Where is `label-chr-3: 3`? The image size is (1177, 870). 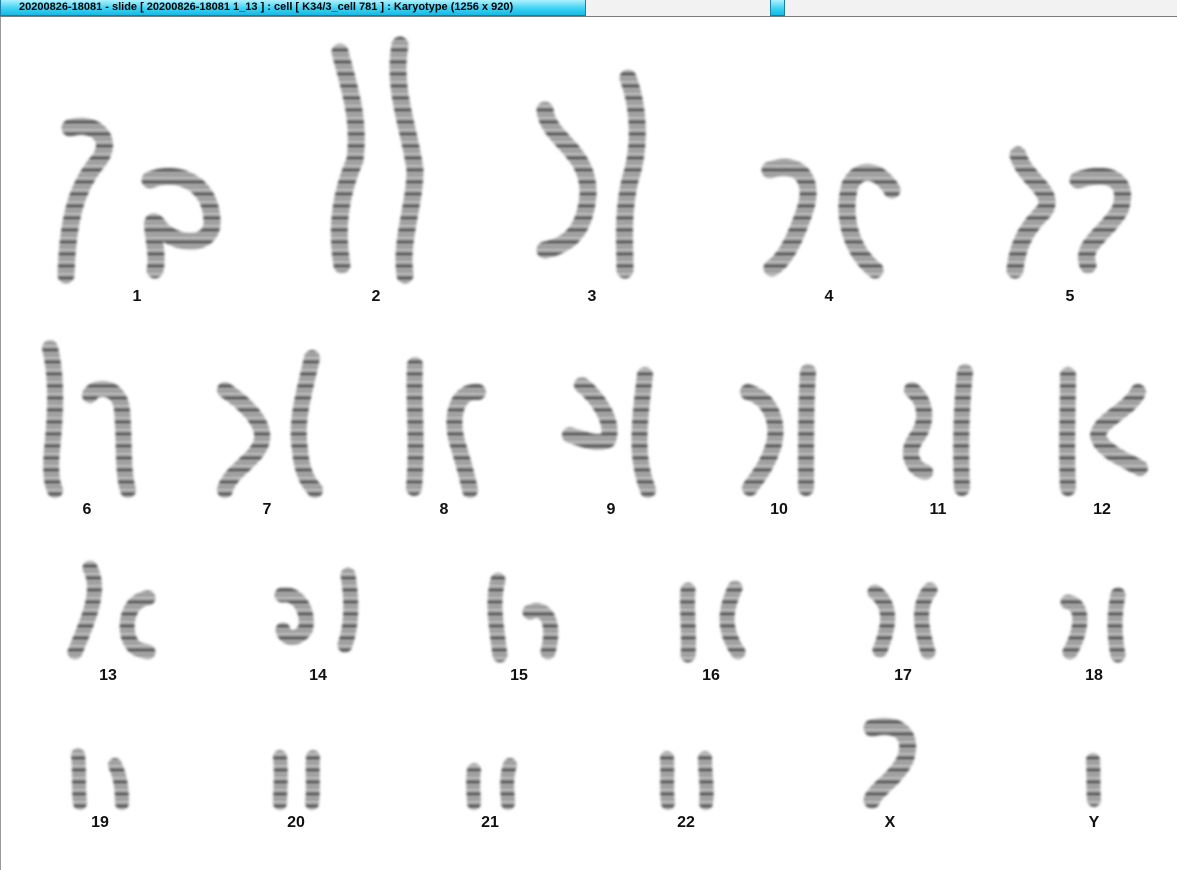 label-chr-3: 3 is located at coordinates (592, 296).